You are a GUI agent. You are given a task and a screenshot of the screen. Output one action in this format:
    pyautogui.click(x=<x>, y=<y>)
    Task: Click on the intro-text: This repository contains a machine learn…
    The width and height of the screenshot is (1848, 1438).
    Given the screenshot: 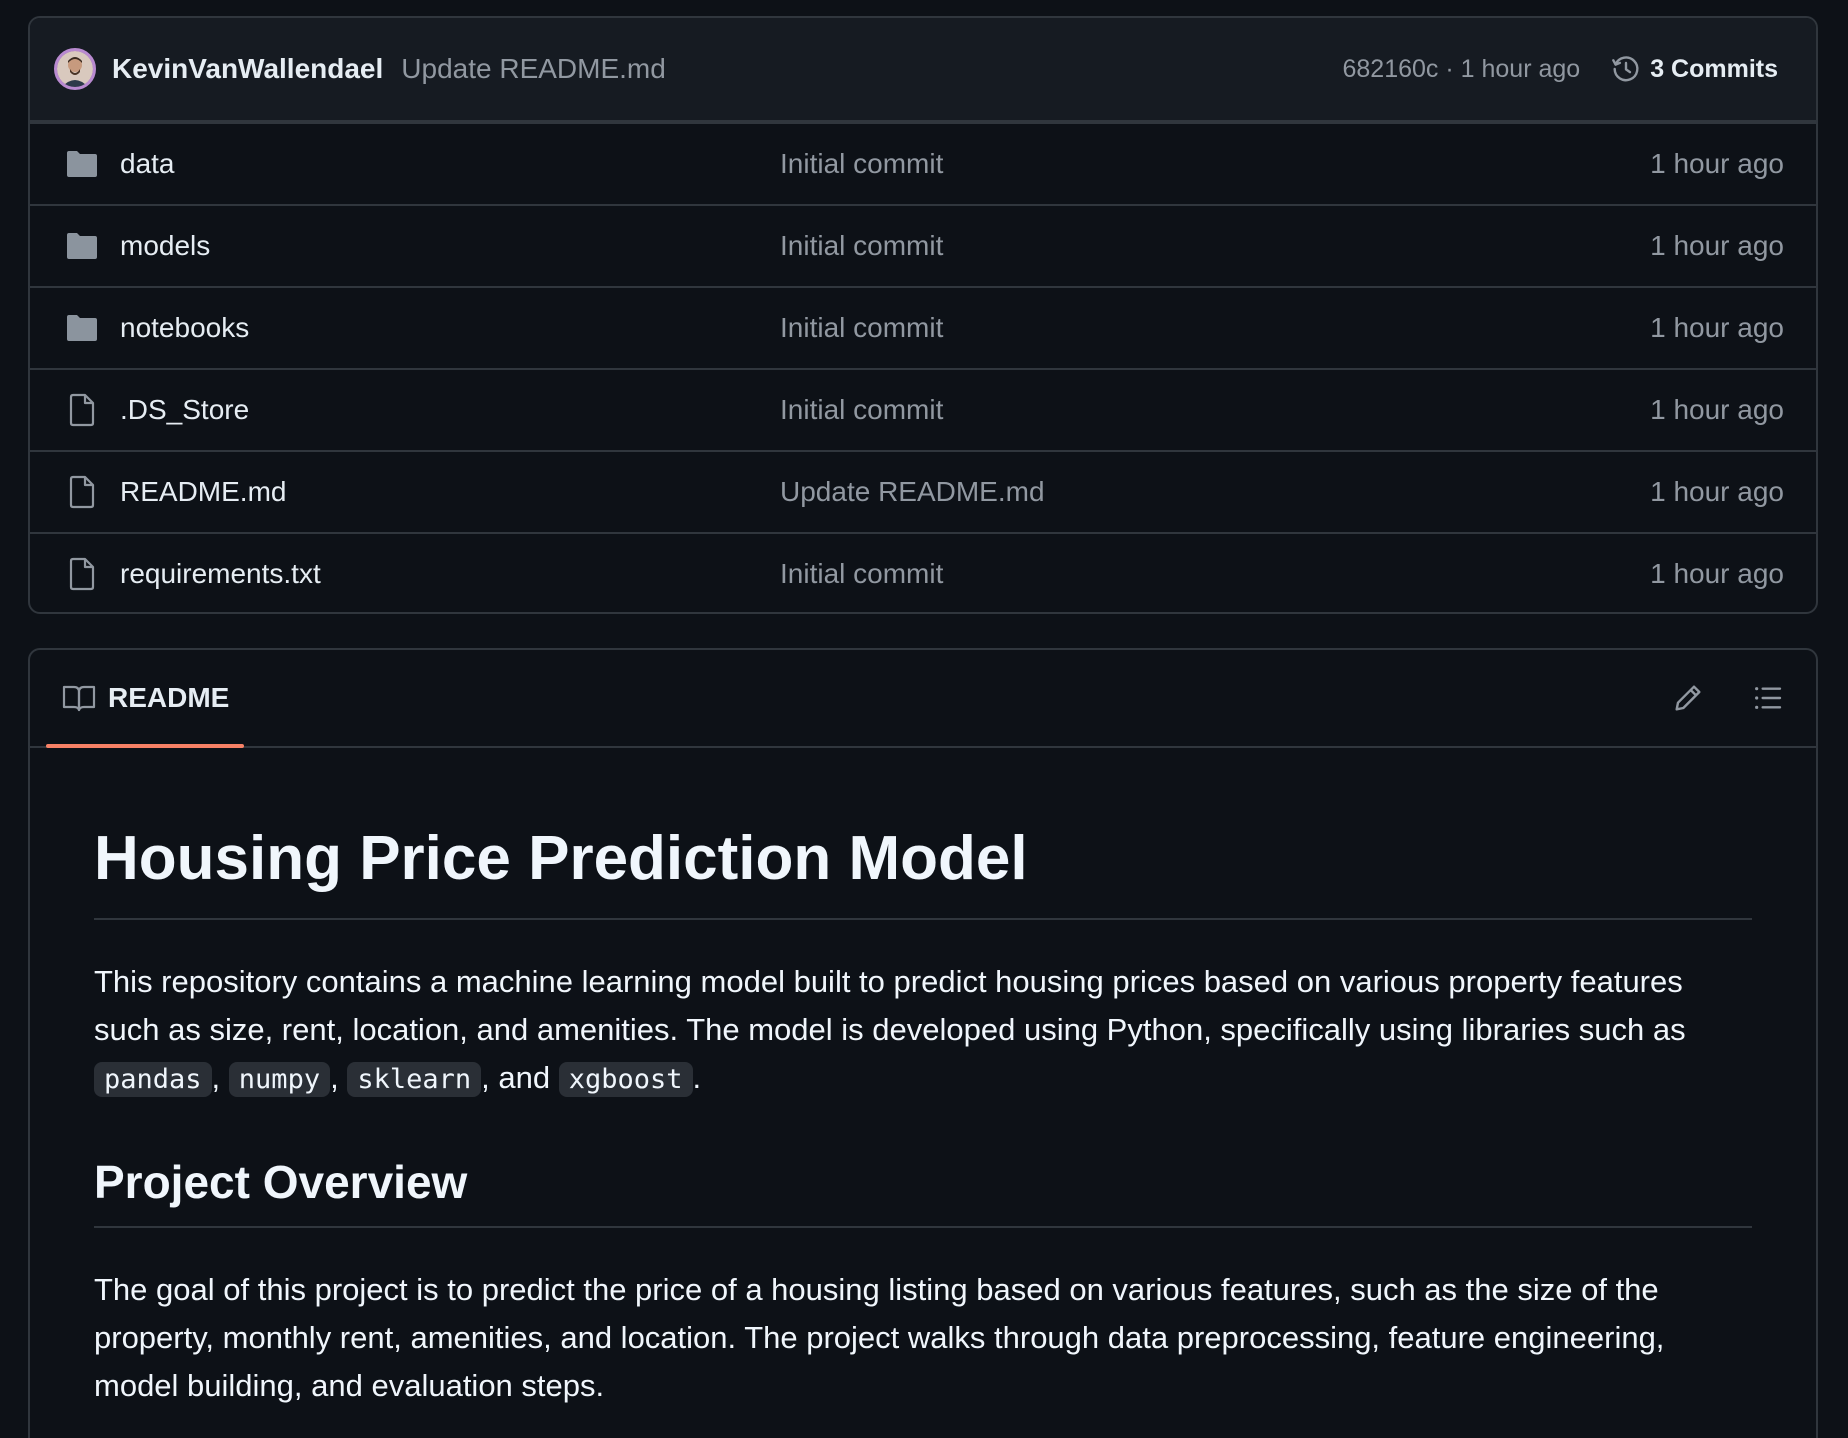 What is the action you would take?
    pyautogui.click(x=890, y=1006)
    